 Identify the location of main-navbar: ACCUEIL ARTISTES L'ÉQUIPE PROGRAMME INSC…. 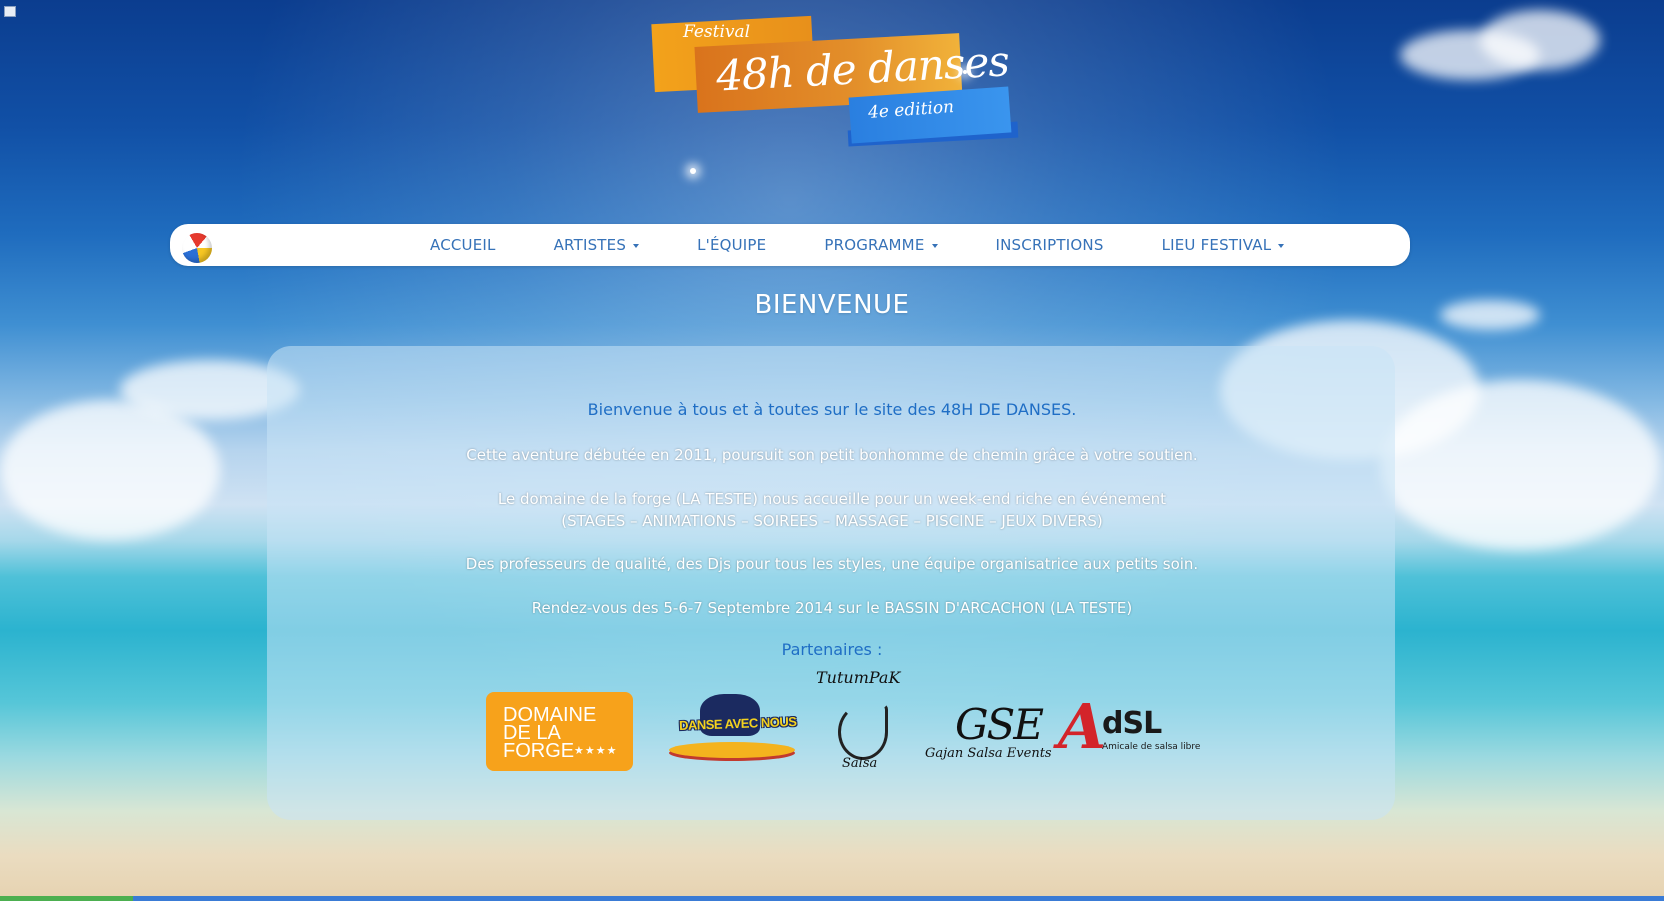
(790, 245).